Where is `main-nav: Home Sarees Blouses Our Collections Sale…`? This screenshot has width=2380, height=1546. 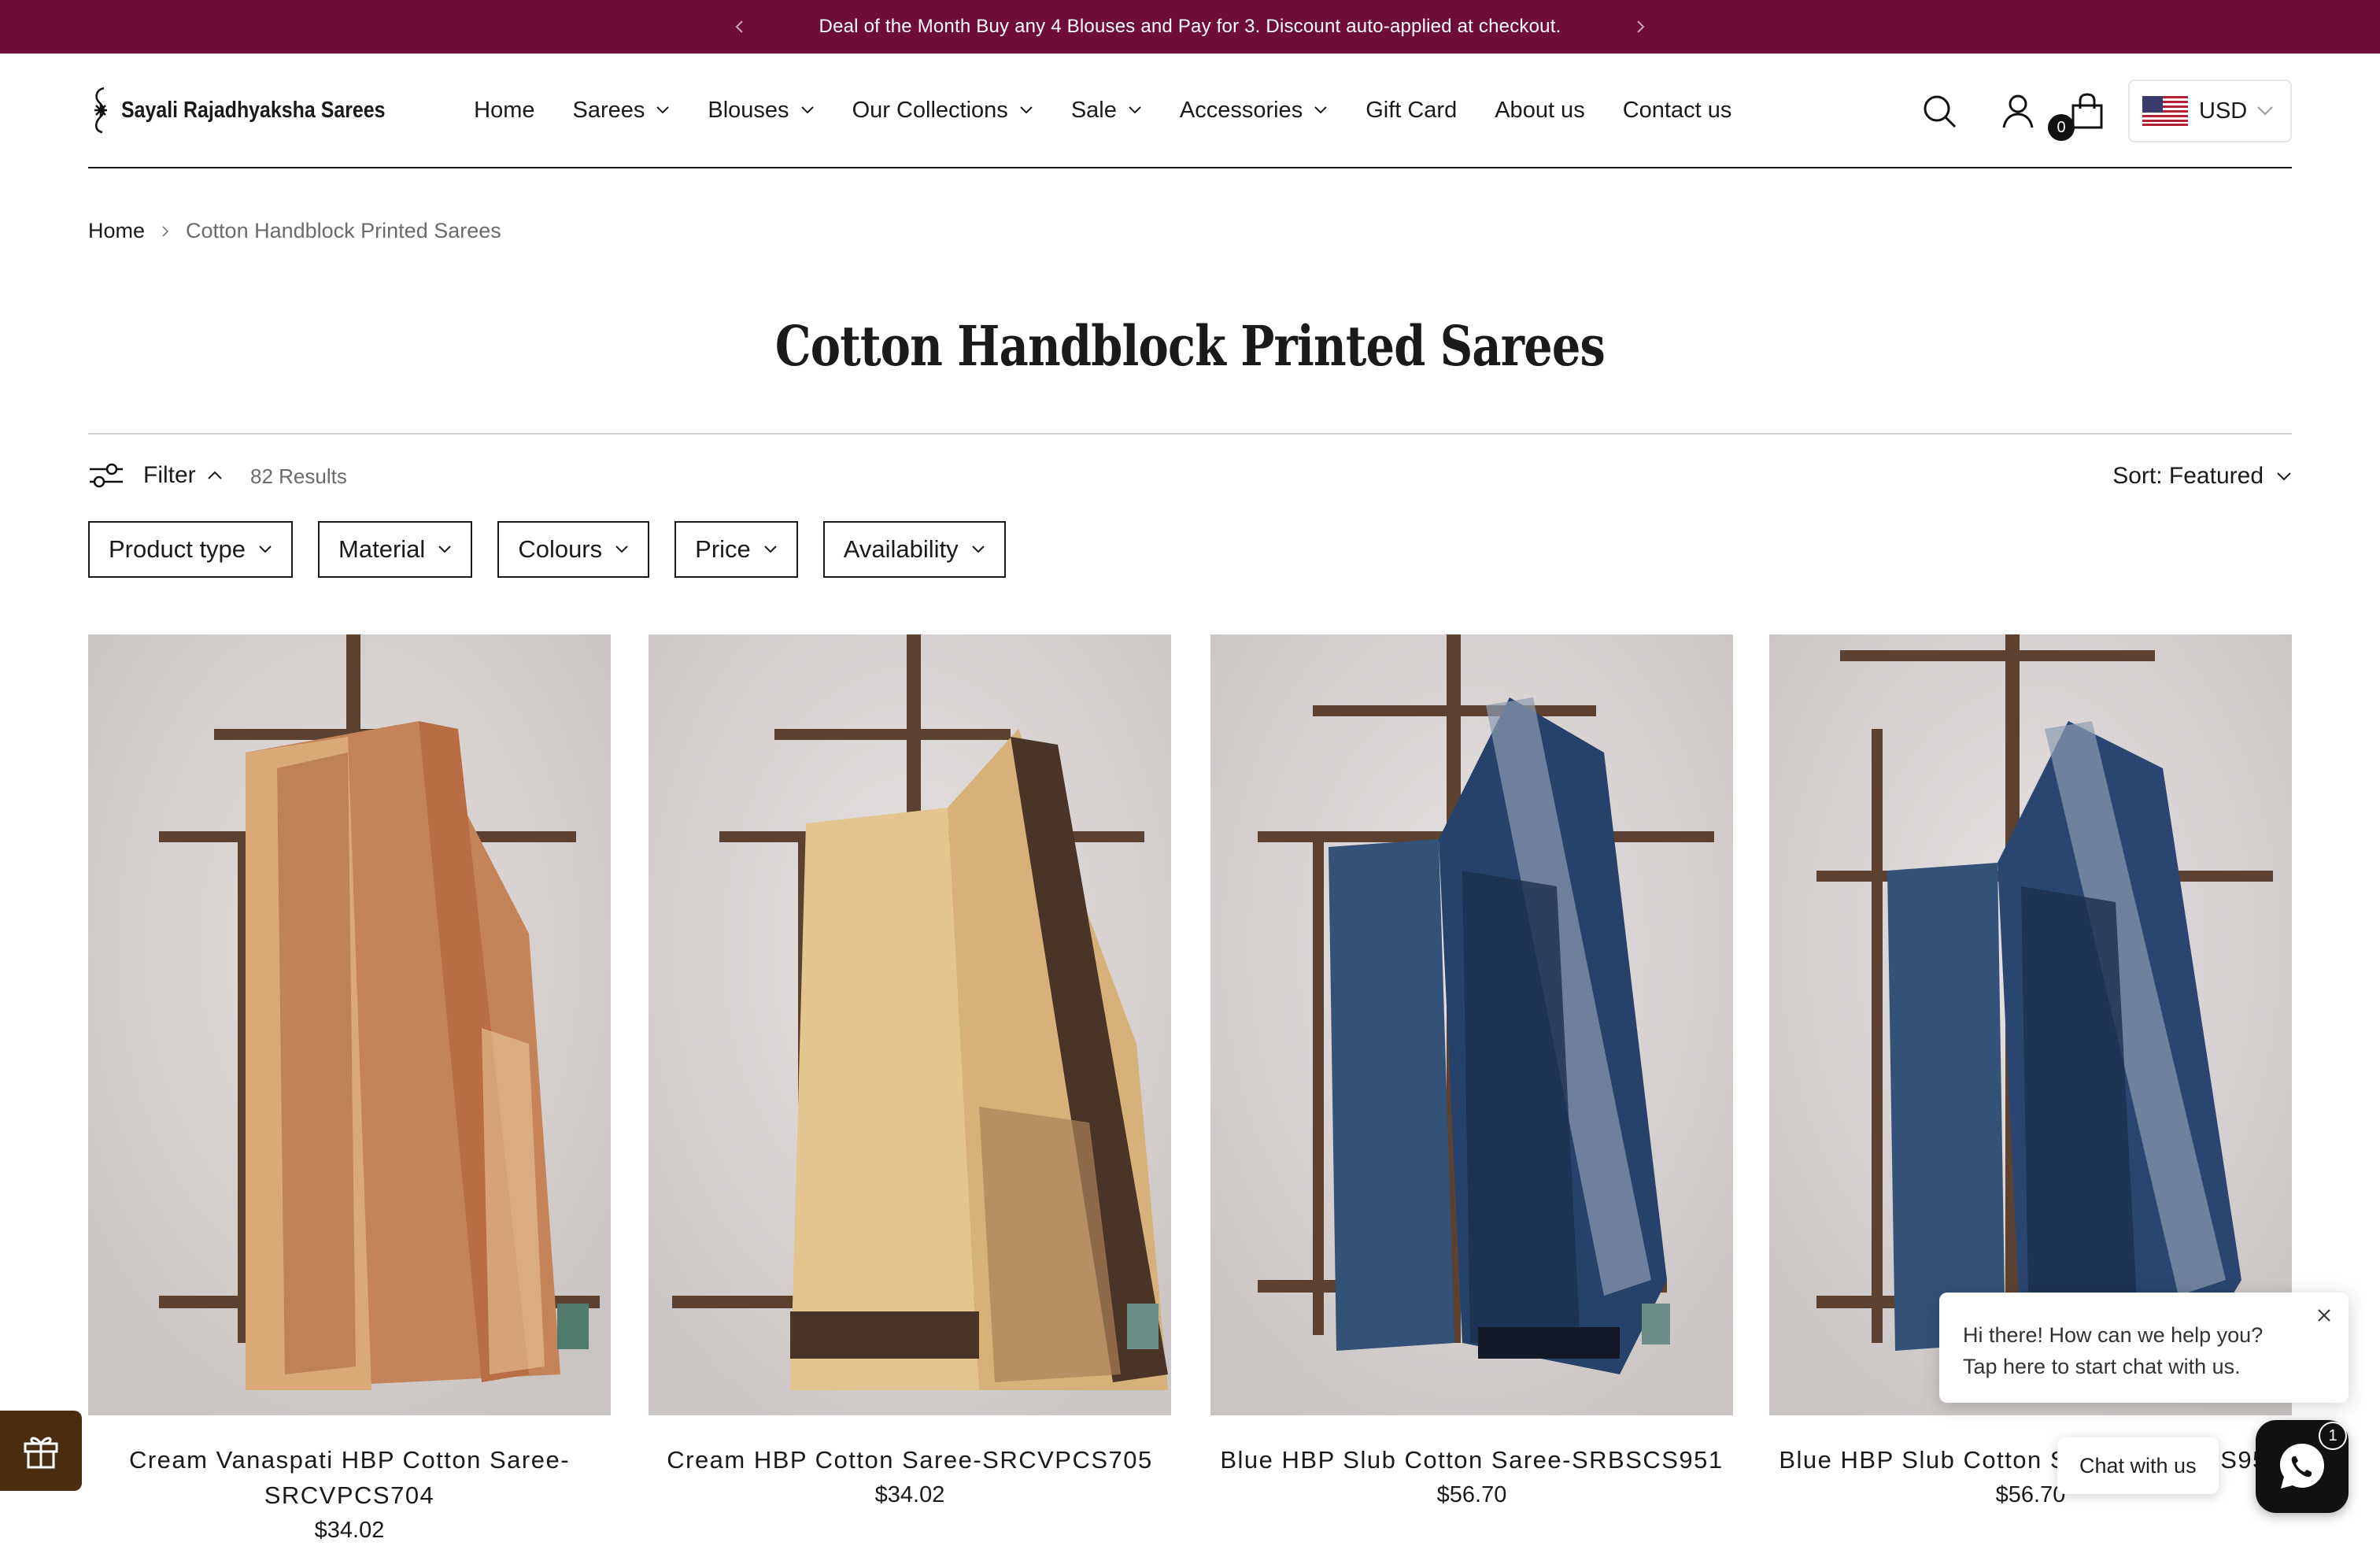 main-nav: Home Sarees Blouses Our Collections Sale… is located at coordinates (1121, 111).